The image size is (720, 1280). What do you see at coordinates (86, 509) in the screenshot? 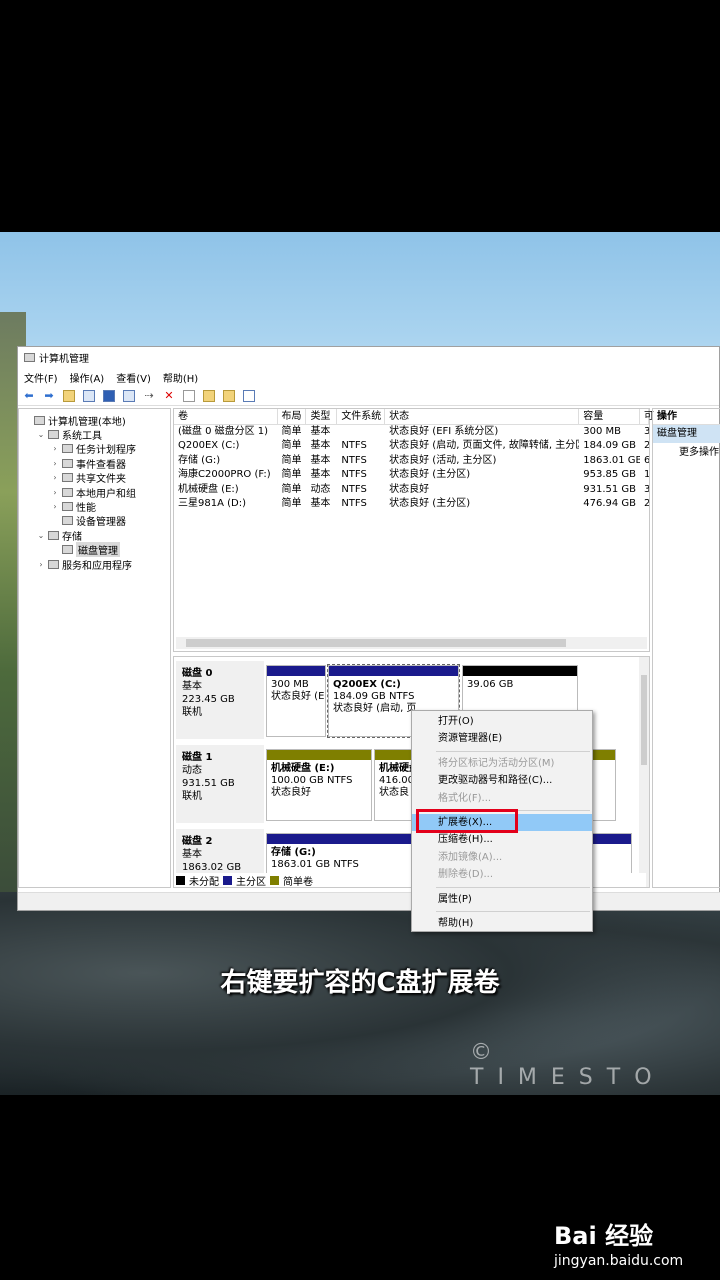
I see `tree-item-label: 性能` at bounding box center [86, 509].